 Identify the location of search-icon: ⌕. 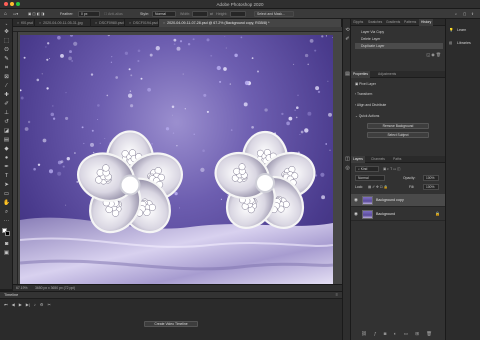
(456, 14).